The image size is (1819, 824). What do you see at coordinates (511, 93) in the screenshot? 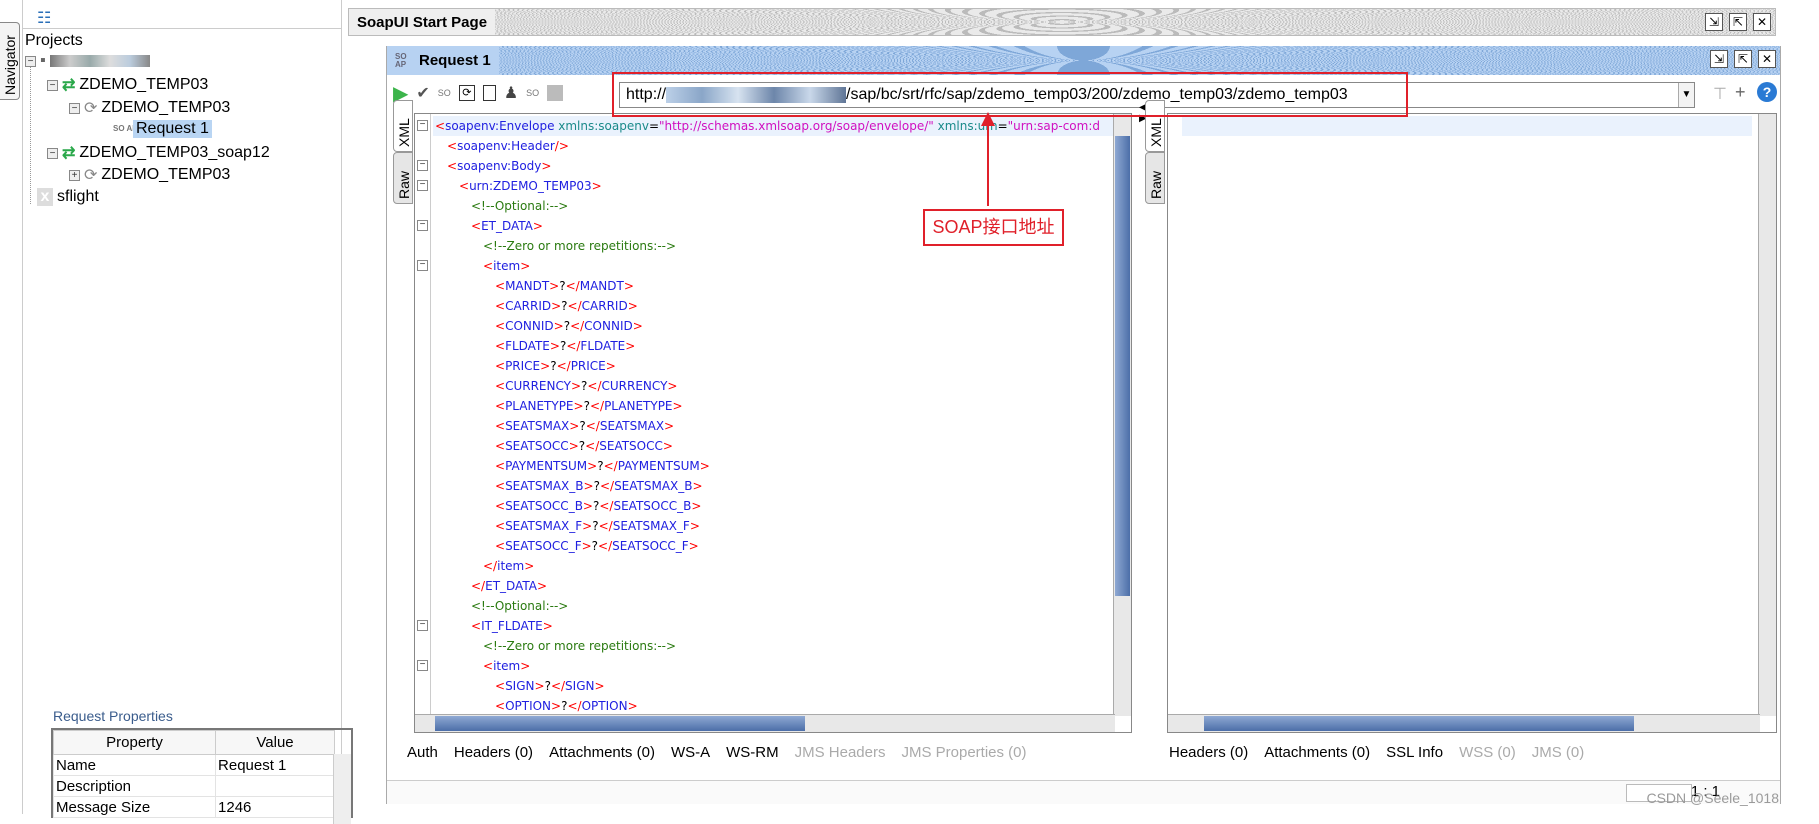
I see `stamp-icon: ♟` at bounding box center [511, 93].